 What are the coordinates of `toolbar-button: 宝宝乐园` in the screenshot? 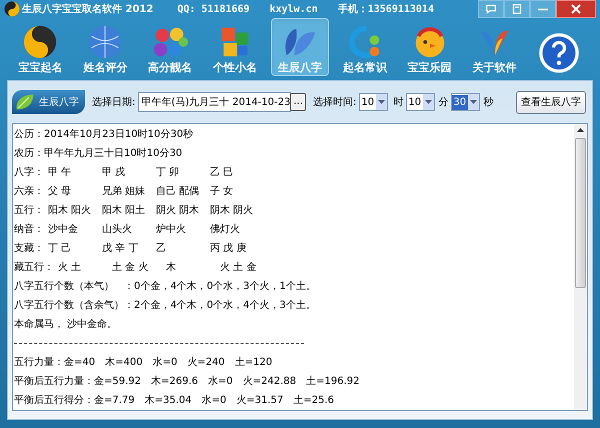 It's located at (429, 47).